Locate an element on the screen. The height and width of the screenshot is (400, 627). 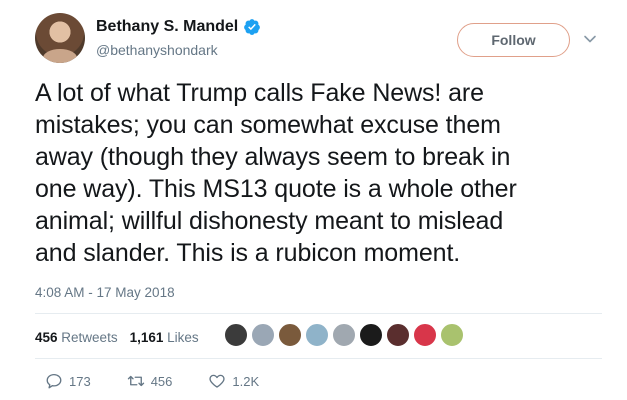
follow-button: Follow is located at coordinates (513, 40).